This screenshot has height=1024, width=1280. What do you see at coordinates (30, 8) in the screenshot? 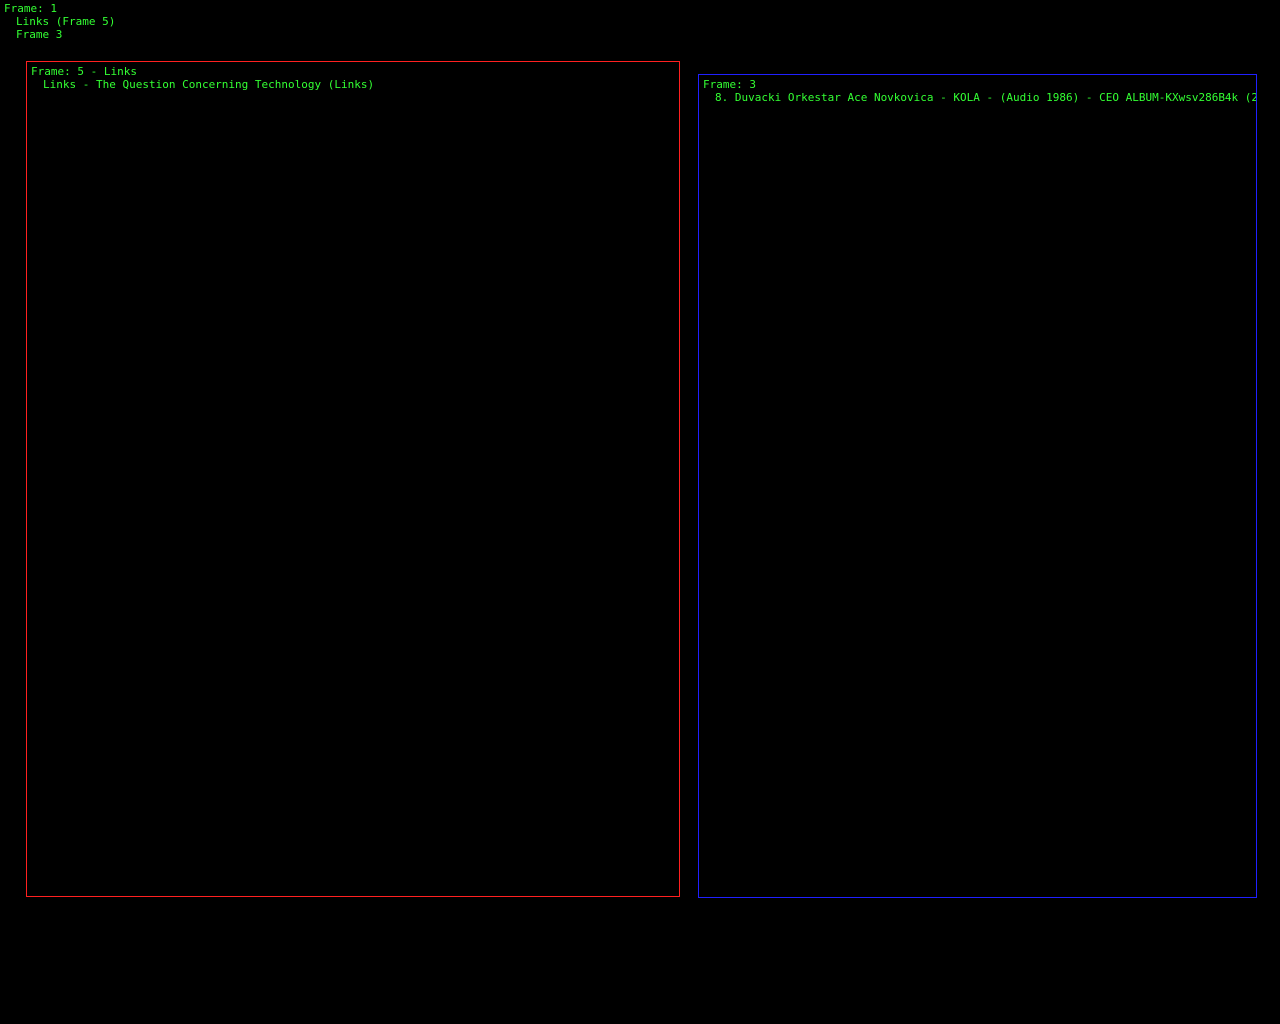
I see `outline-root-label: Frame: 1` at bounding box center [30, 8].